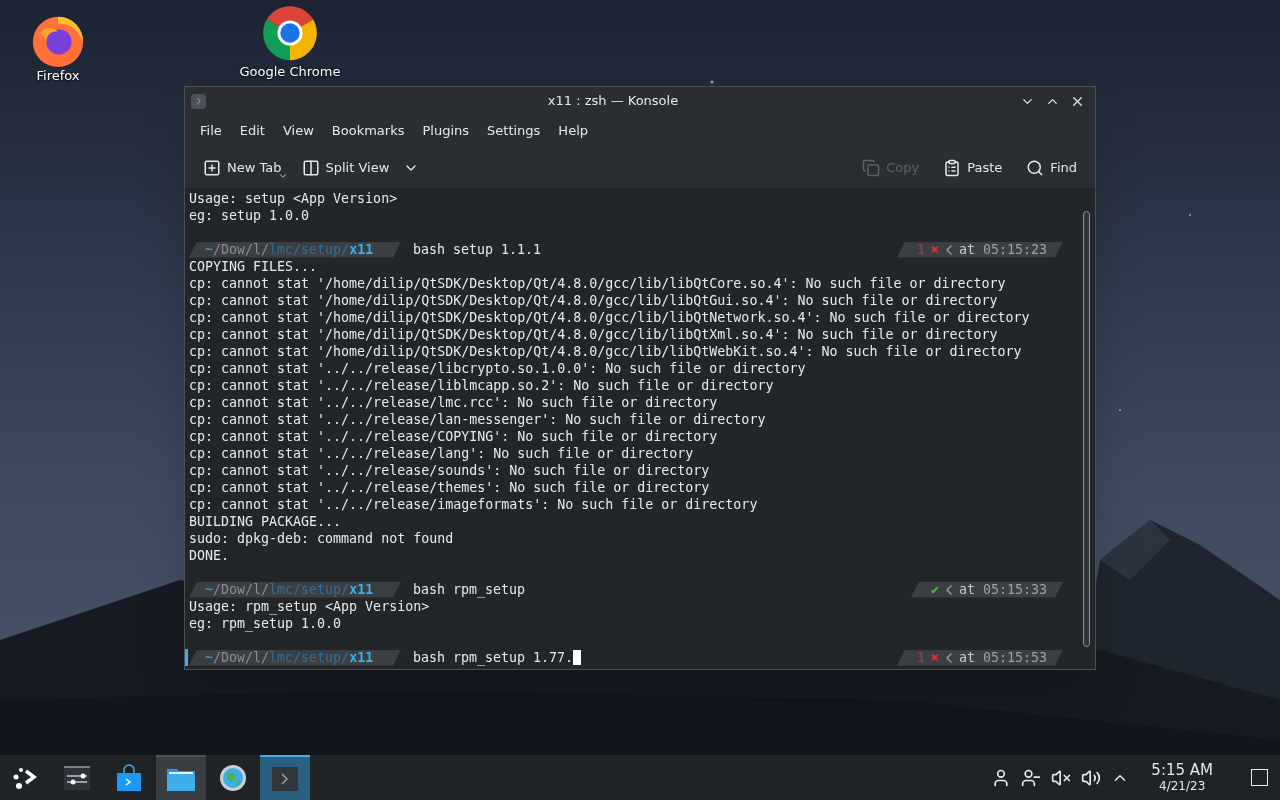 Image resolution: width=1280 pixels, height=800 pixels. I want to click on terminal-output-line: cp: cannot stat '../../release/imageformats': No such file or directory, so click(474, 504).